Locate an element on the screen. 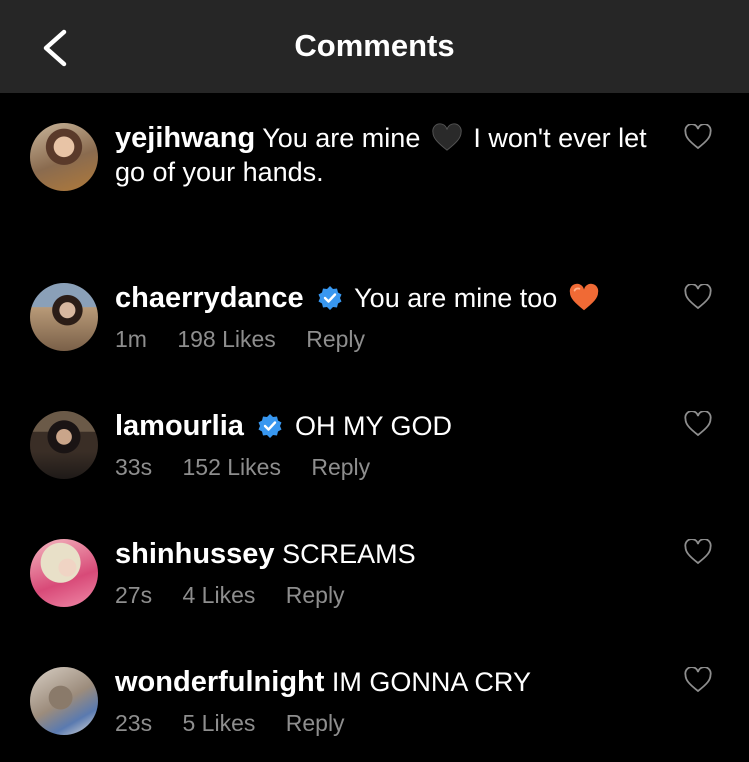 The image size is (749, 762). comment-time: 33s is located at coordinates (134, 467).